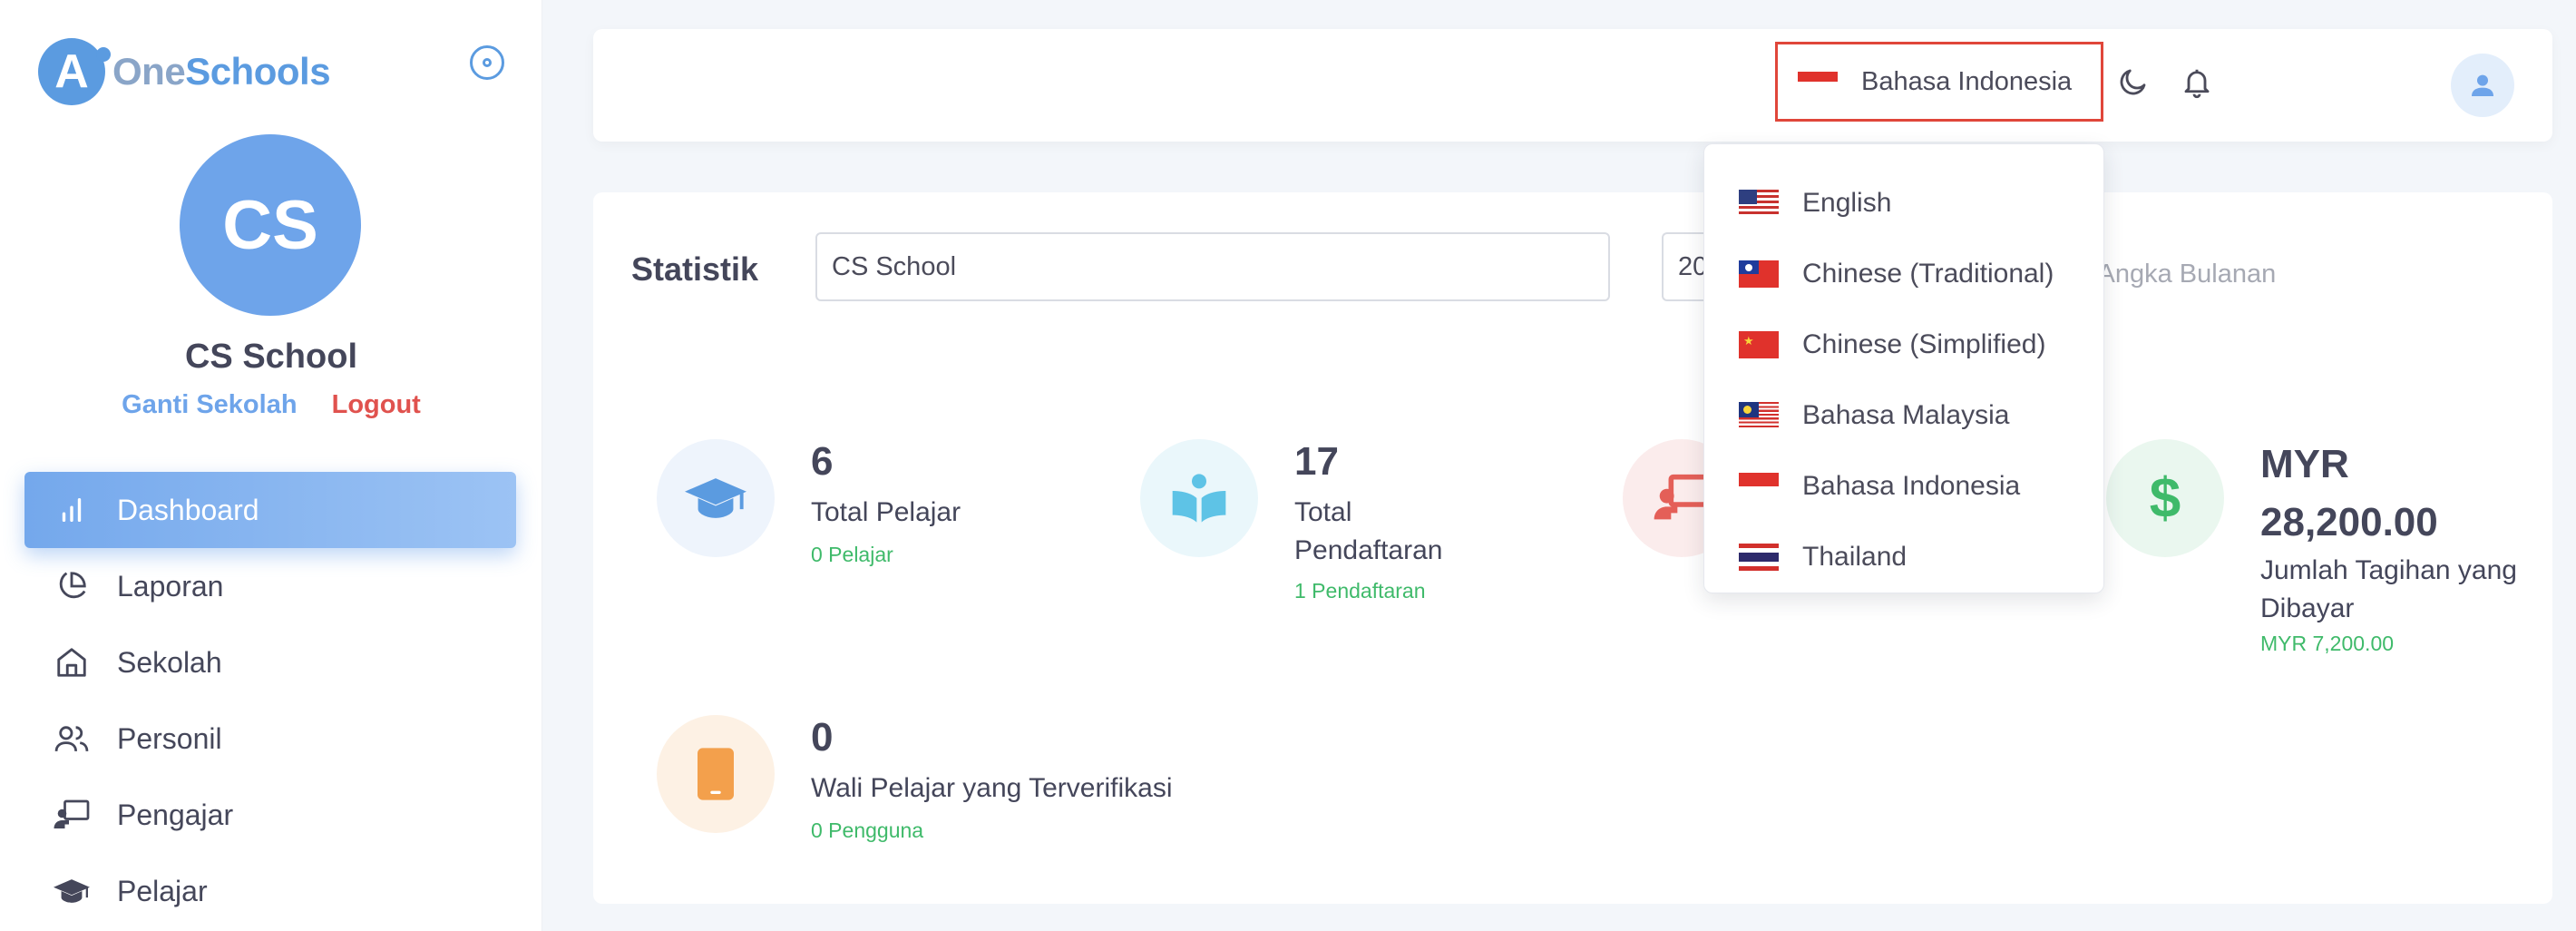  I want to click on notifications-button, so click(2197, 82).